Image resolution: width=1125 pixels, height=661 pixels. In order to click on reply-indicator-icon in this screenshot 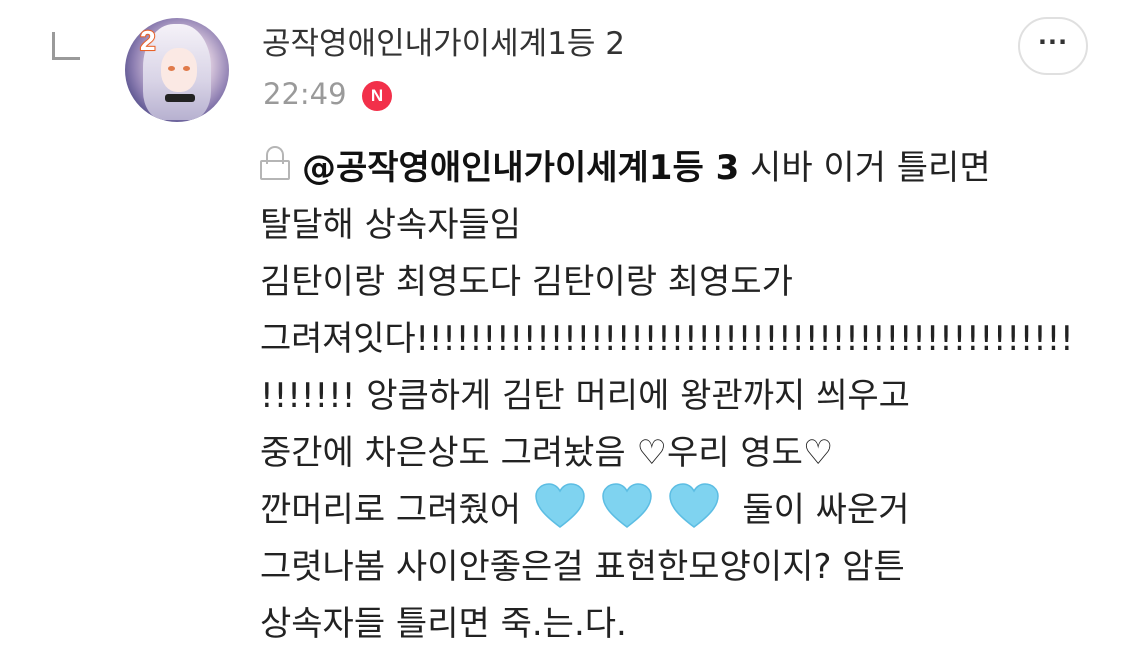, I will do `click(66, 46)`.